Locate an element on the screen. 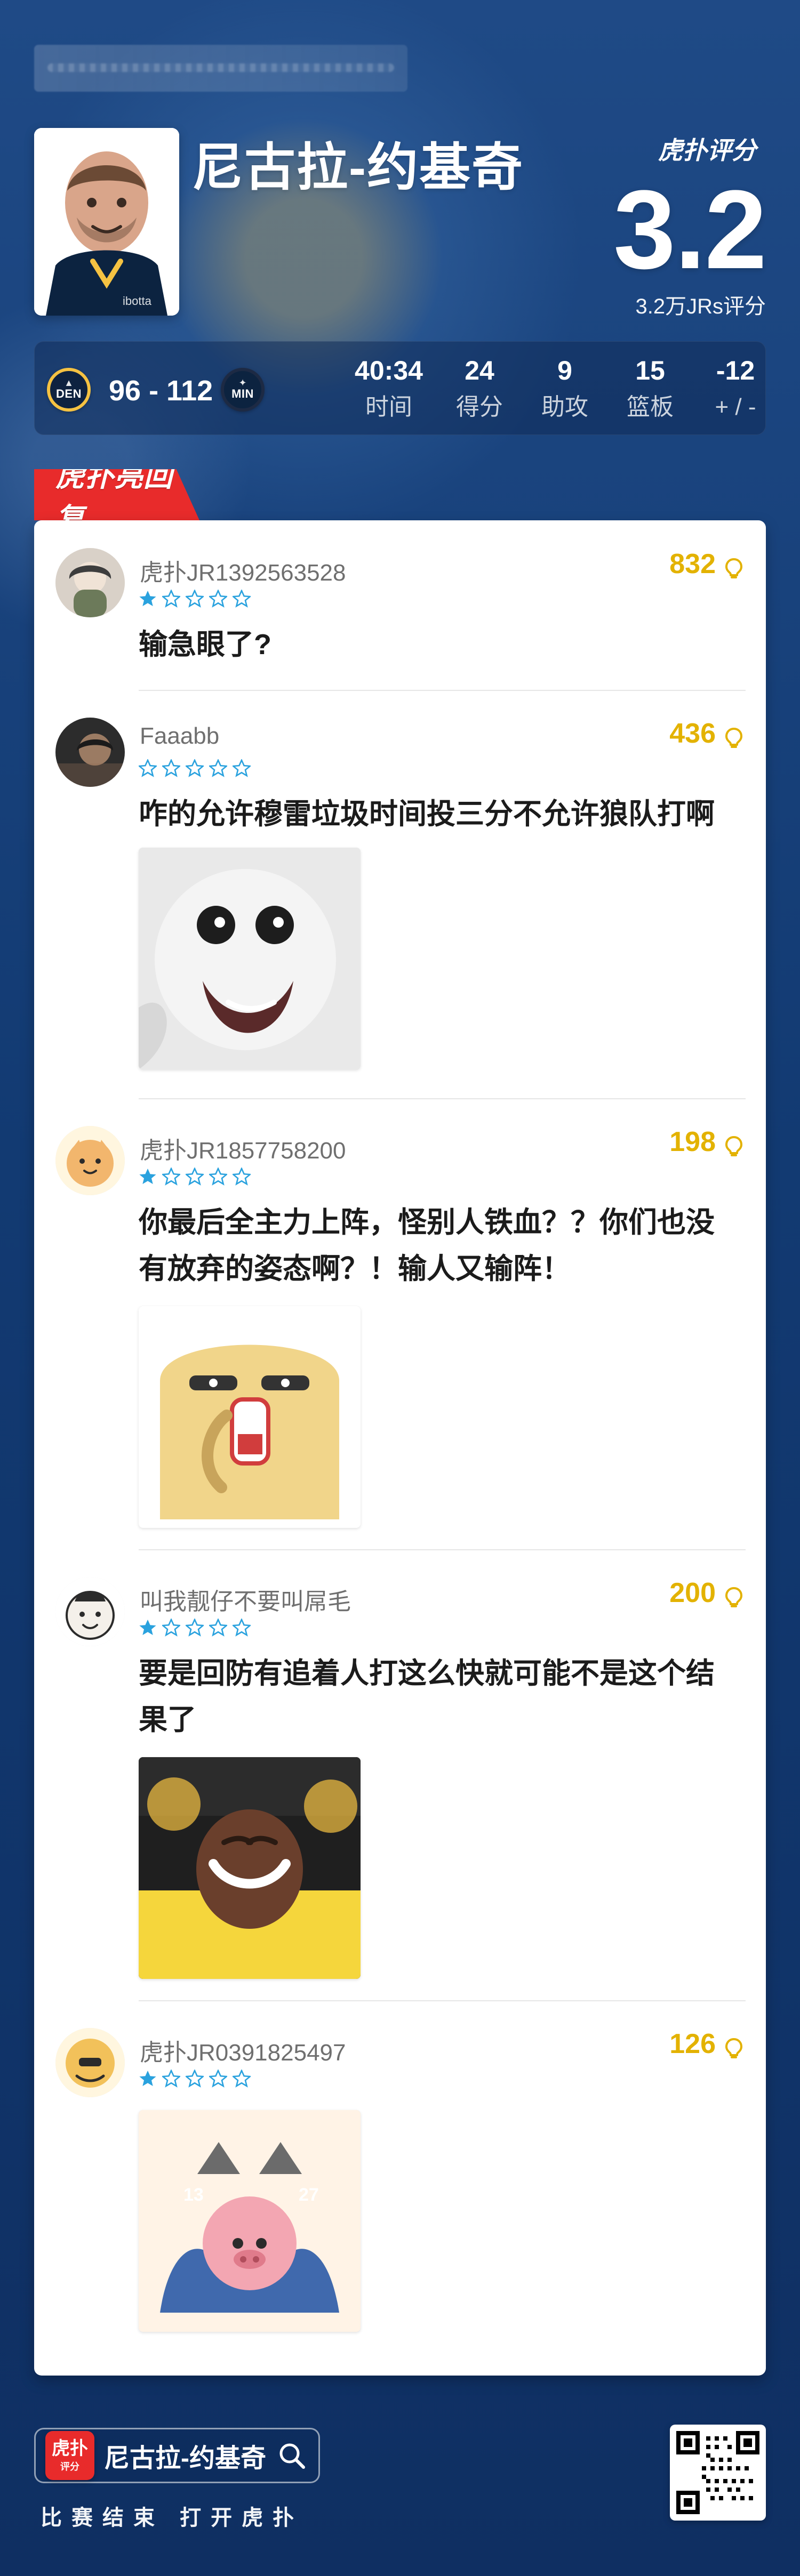  team-logo-den: ▲ DEN is located at coordinates (69, 390).